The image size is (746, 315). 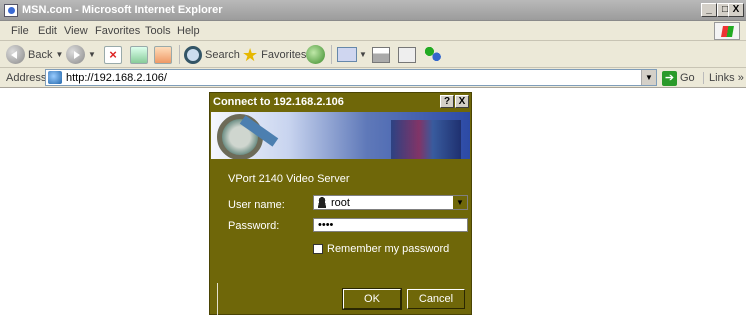 I want to click on mail-button: ▼, so click(x=352, y=54).